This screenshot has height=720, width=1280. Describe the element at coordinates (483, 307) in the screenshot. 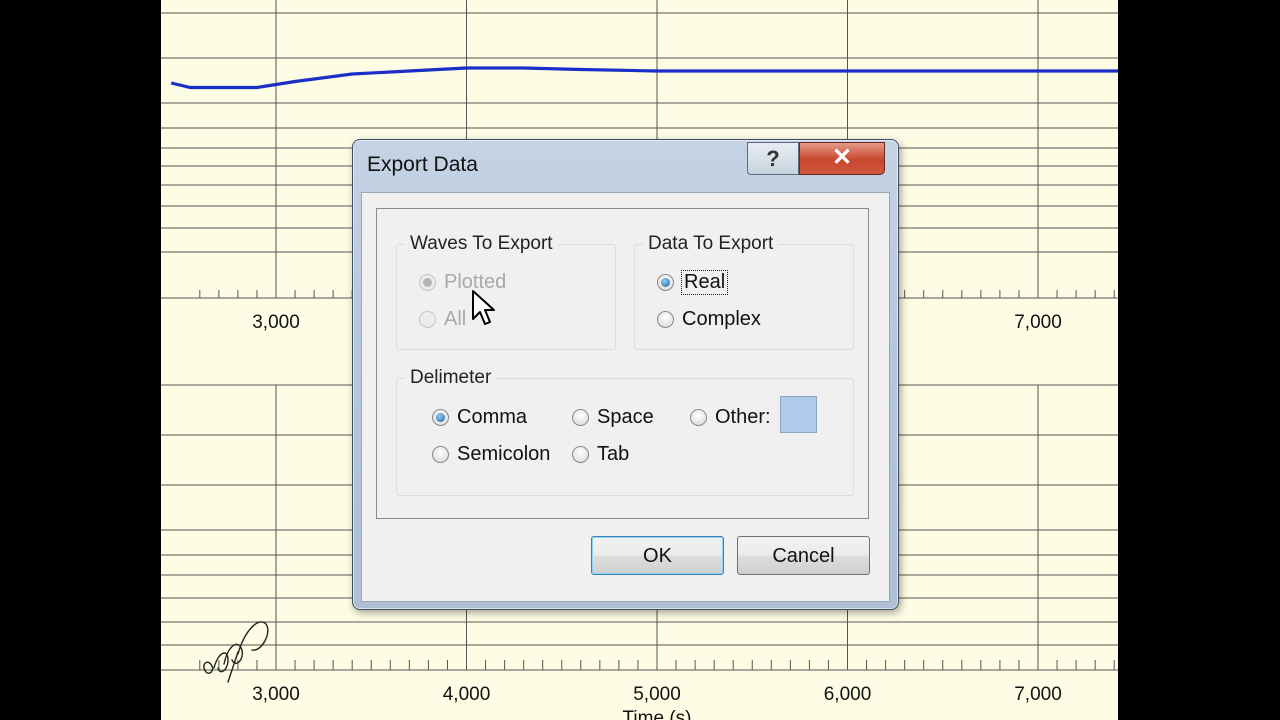

I see `mouse-cursor-icon` at that location.